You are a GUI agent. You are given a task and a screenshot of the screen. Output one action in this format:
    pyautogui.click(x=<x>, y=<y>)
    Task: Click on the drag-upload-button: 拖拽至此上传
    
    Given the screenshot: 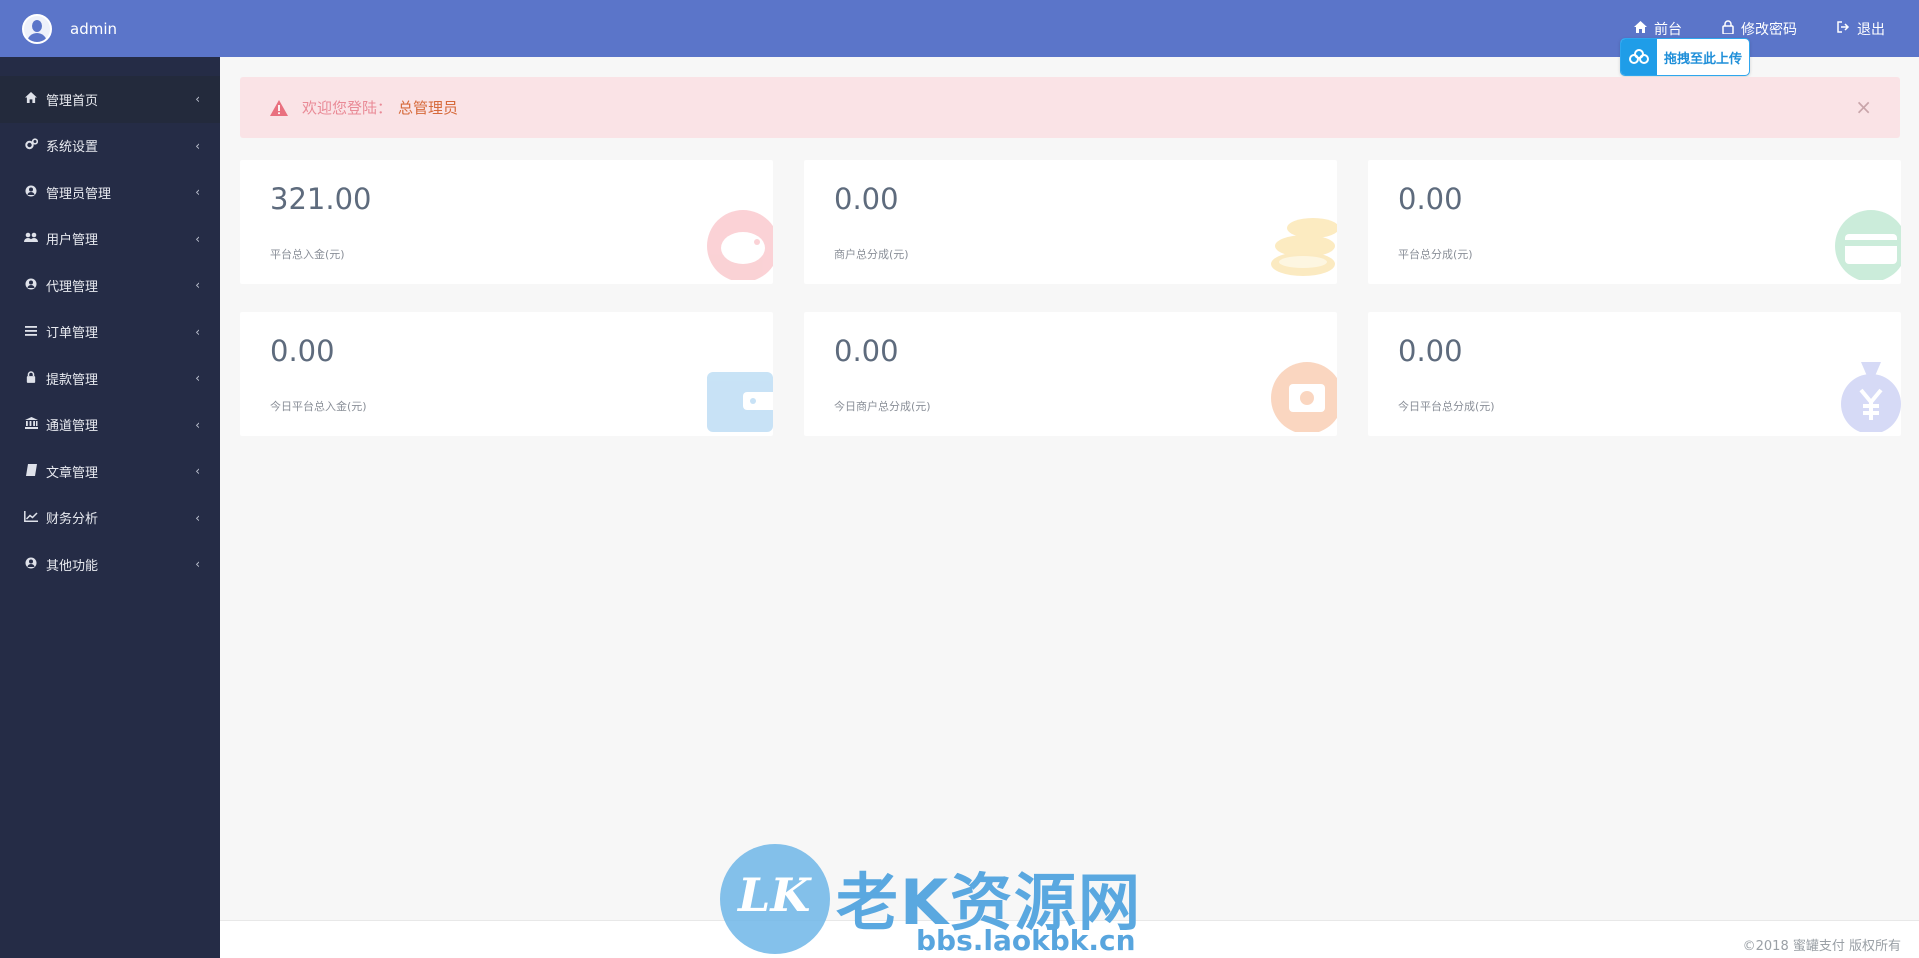 What is the action you would take?
    pyautogui.click(x=1685, y=57)
    